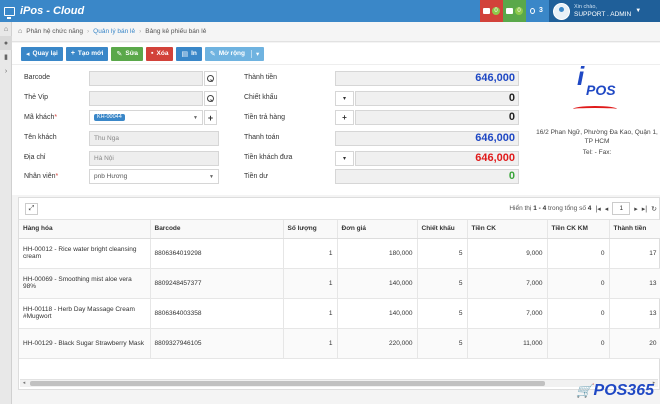 The height and width of the screenshot is (404, 660). Describe the element at coordinates (427, 78) in the screenshot. I see `subtotal-value: 646,000` at that location.